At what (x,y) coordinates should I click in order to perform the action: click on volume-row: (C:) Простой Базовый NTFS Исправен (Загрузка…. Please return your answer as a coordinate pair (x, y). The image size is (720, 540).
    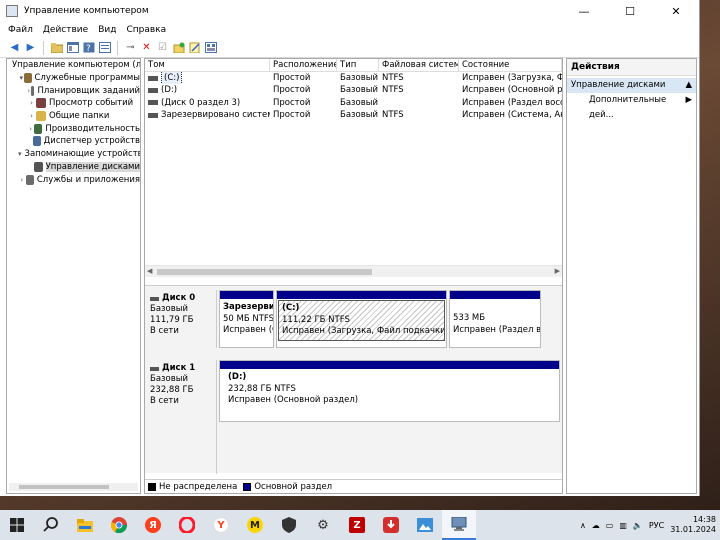
    Looking at the image, I should click on (353, 78).